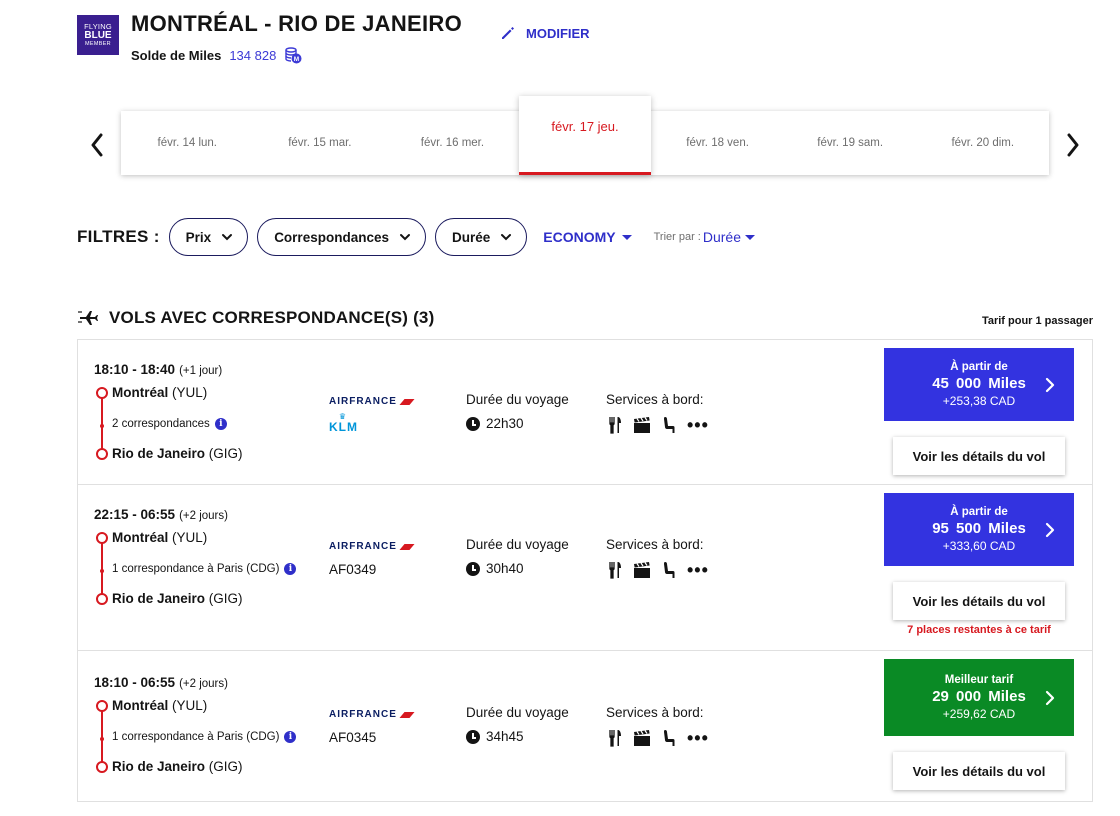 Image resolution: width=1120 pixels, height=816 pixels. I want to click on partner-airline: KLM, so click(343, 427).